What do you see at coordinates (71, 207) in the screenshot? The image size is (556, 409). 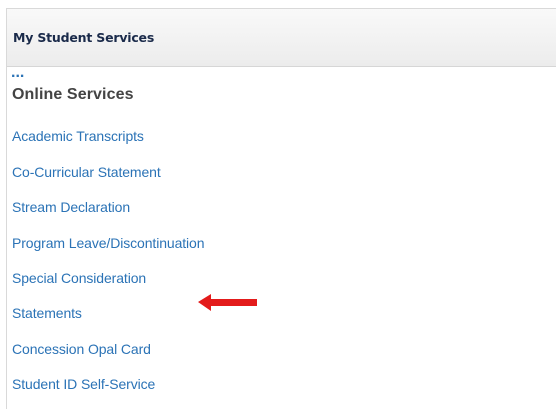 I see `link-stream-declaration: Stream Declaration` at bounding box center [71, 207].